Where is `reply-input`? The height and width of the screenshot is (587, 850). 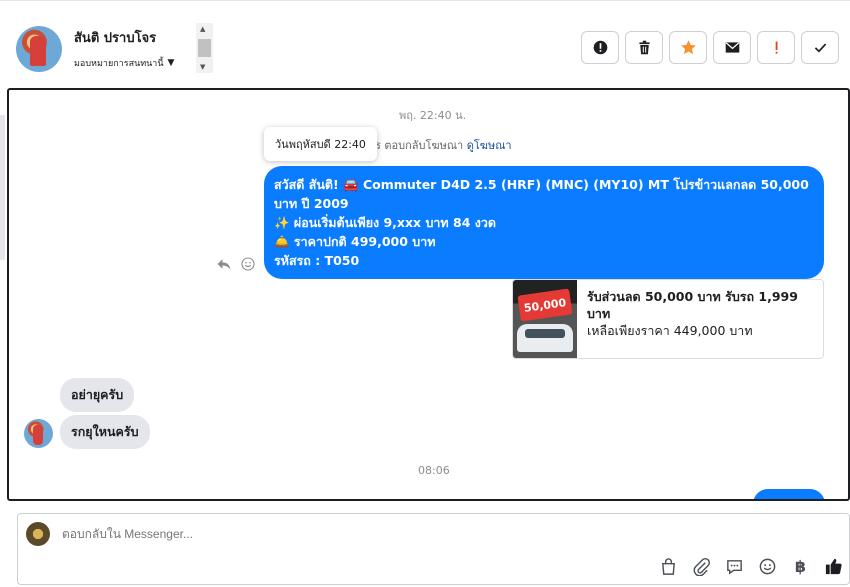
reply-input is located at coordinates (312, 534).